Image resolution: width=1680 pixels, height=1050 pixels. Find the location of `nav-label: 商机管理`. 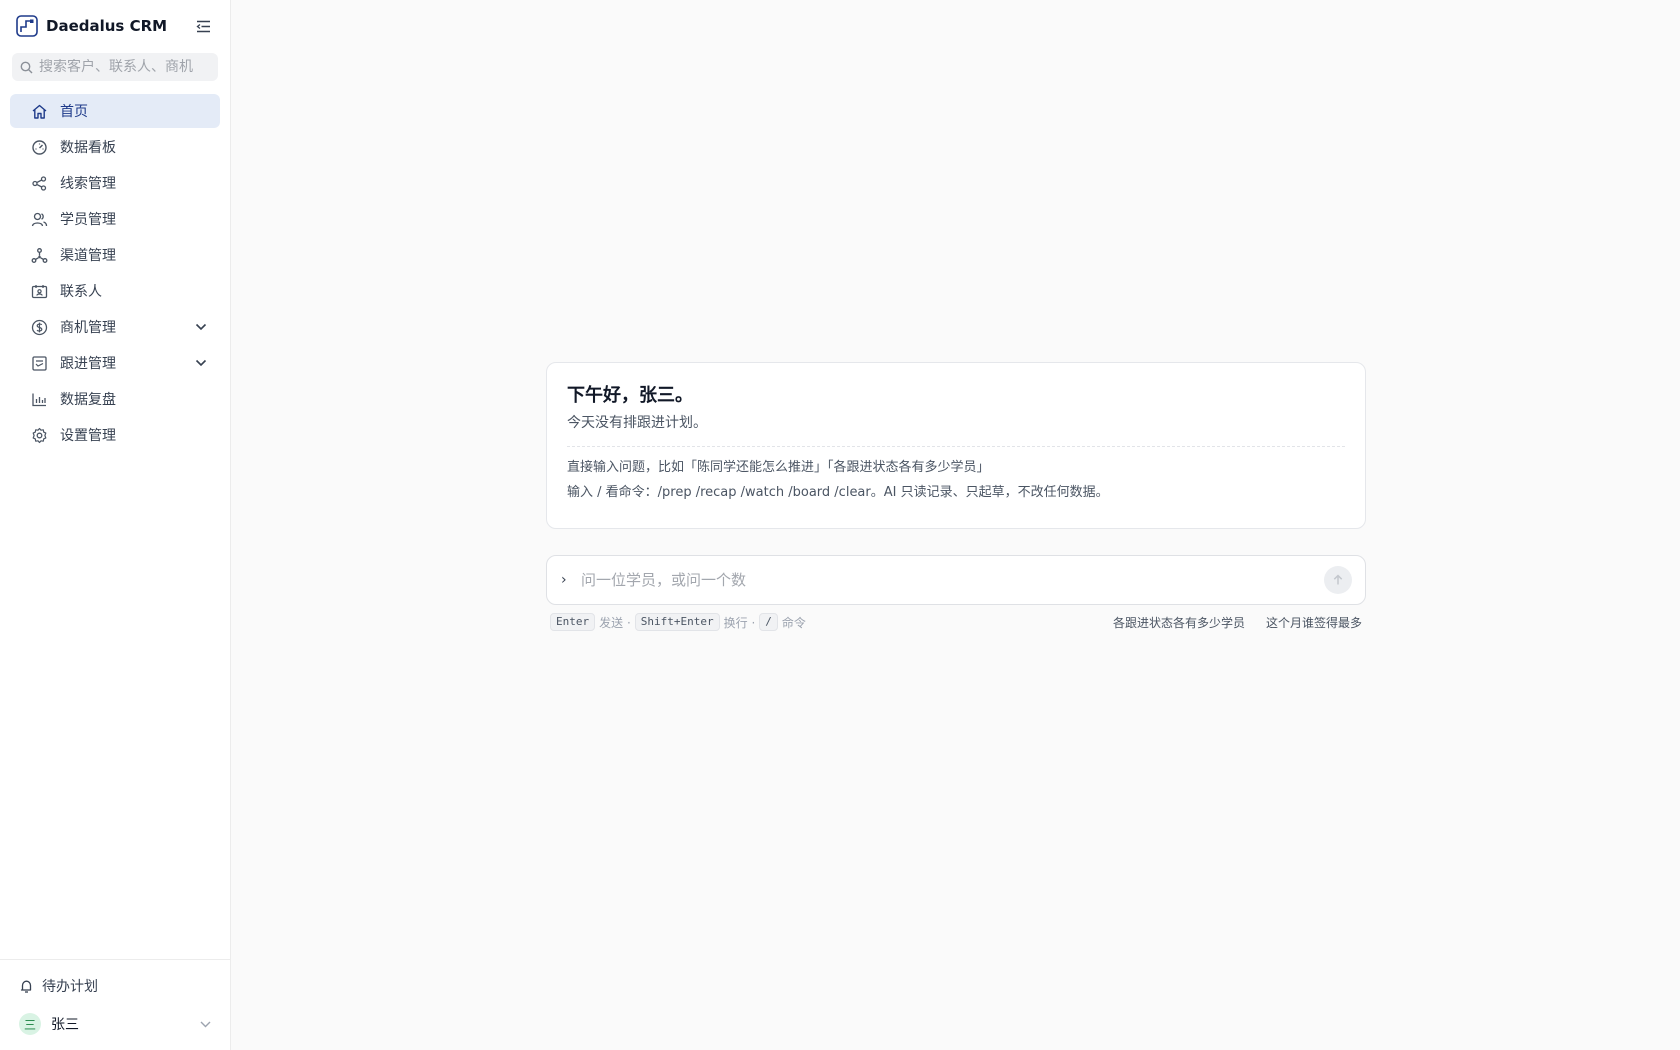

nav-label: 商机管理 is located at coordinates (88, 328).